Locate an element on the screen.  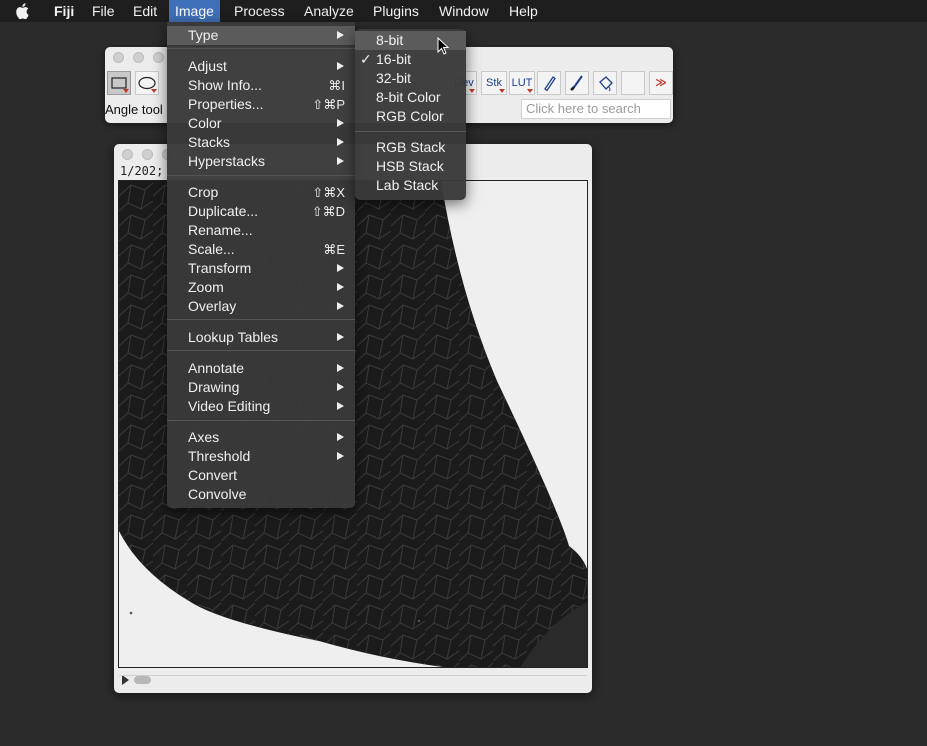
menu-item-label: Overlay is located at coordinates (212, 306).